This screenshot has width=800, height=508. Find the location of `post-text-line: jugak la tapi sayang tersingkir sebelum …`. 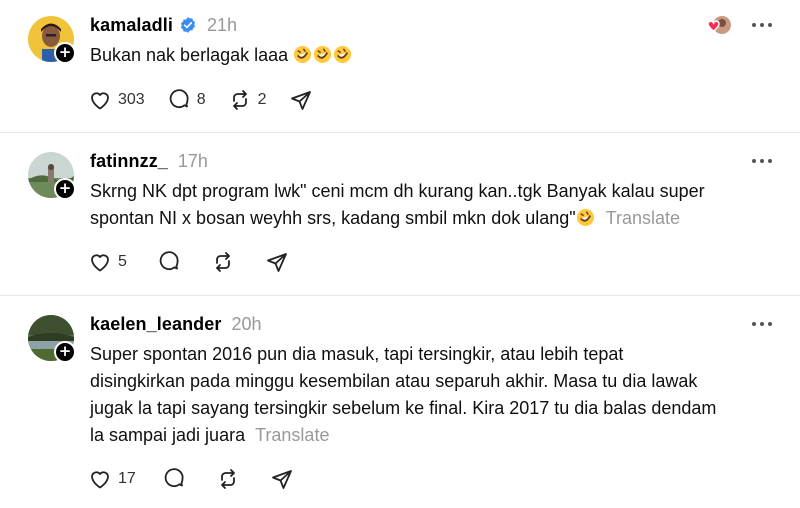

post-text-line: jugak la tapi sayang tersingkir sebelum … is located at coordinates (403, 408).